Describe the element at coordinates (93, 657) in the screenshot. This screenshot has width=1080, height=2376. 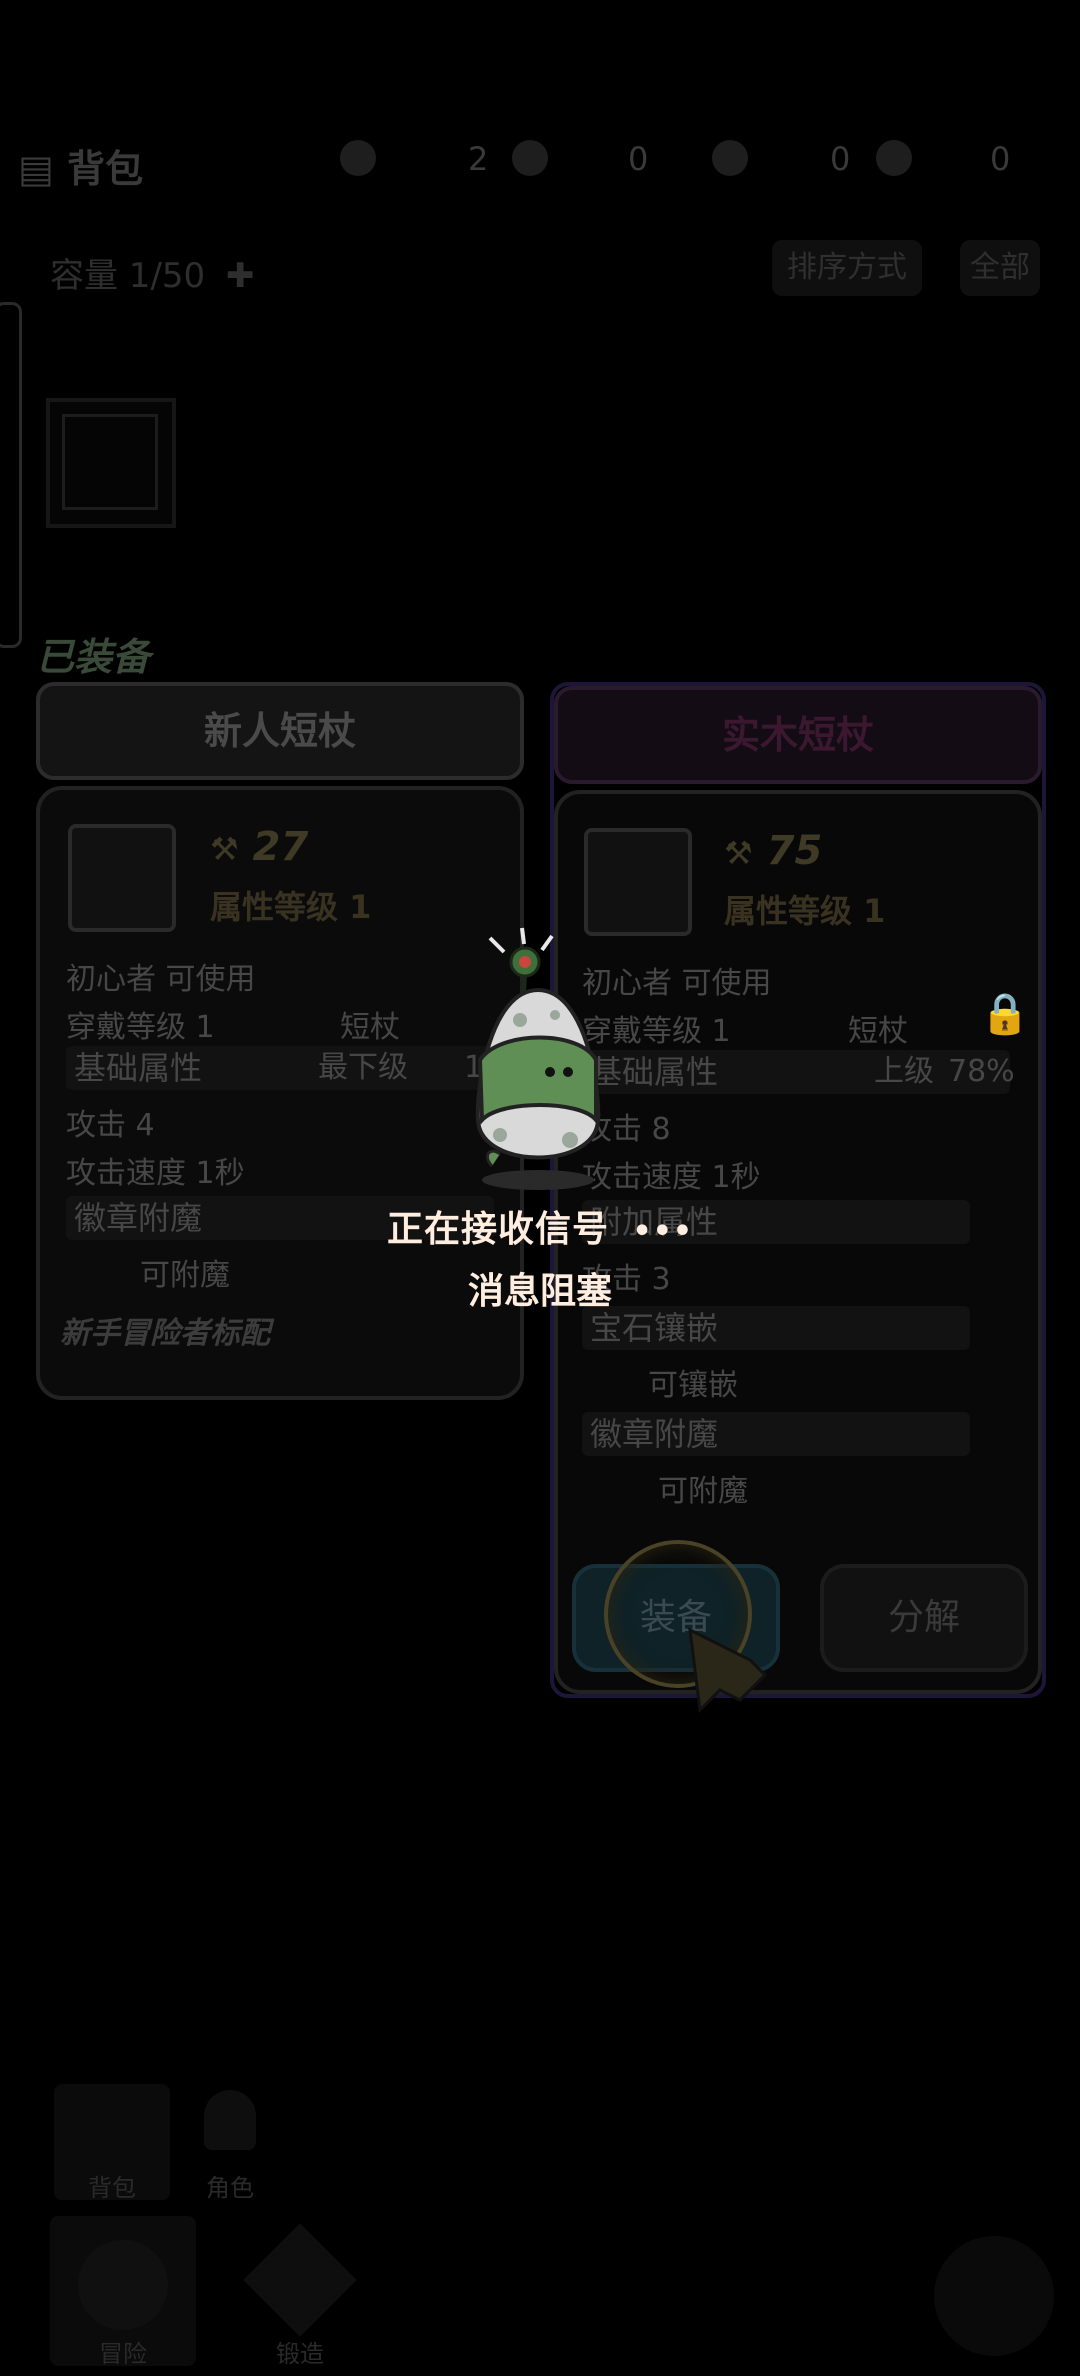
I see `equipped-tag: 已装备` at that location.